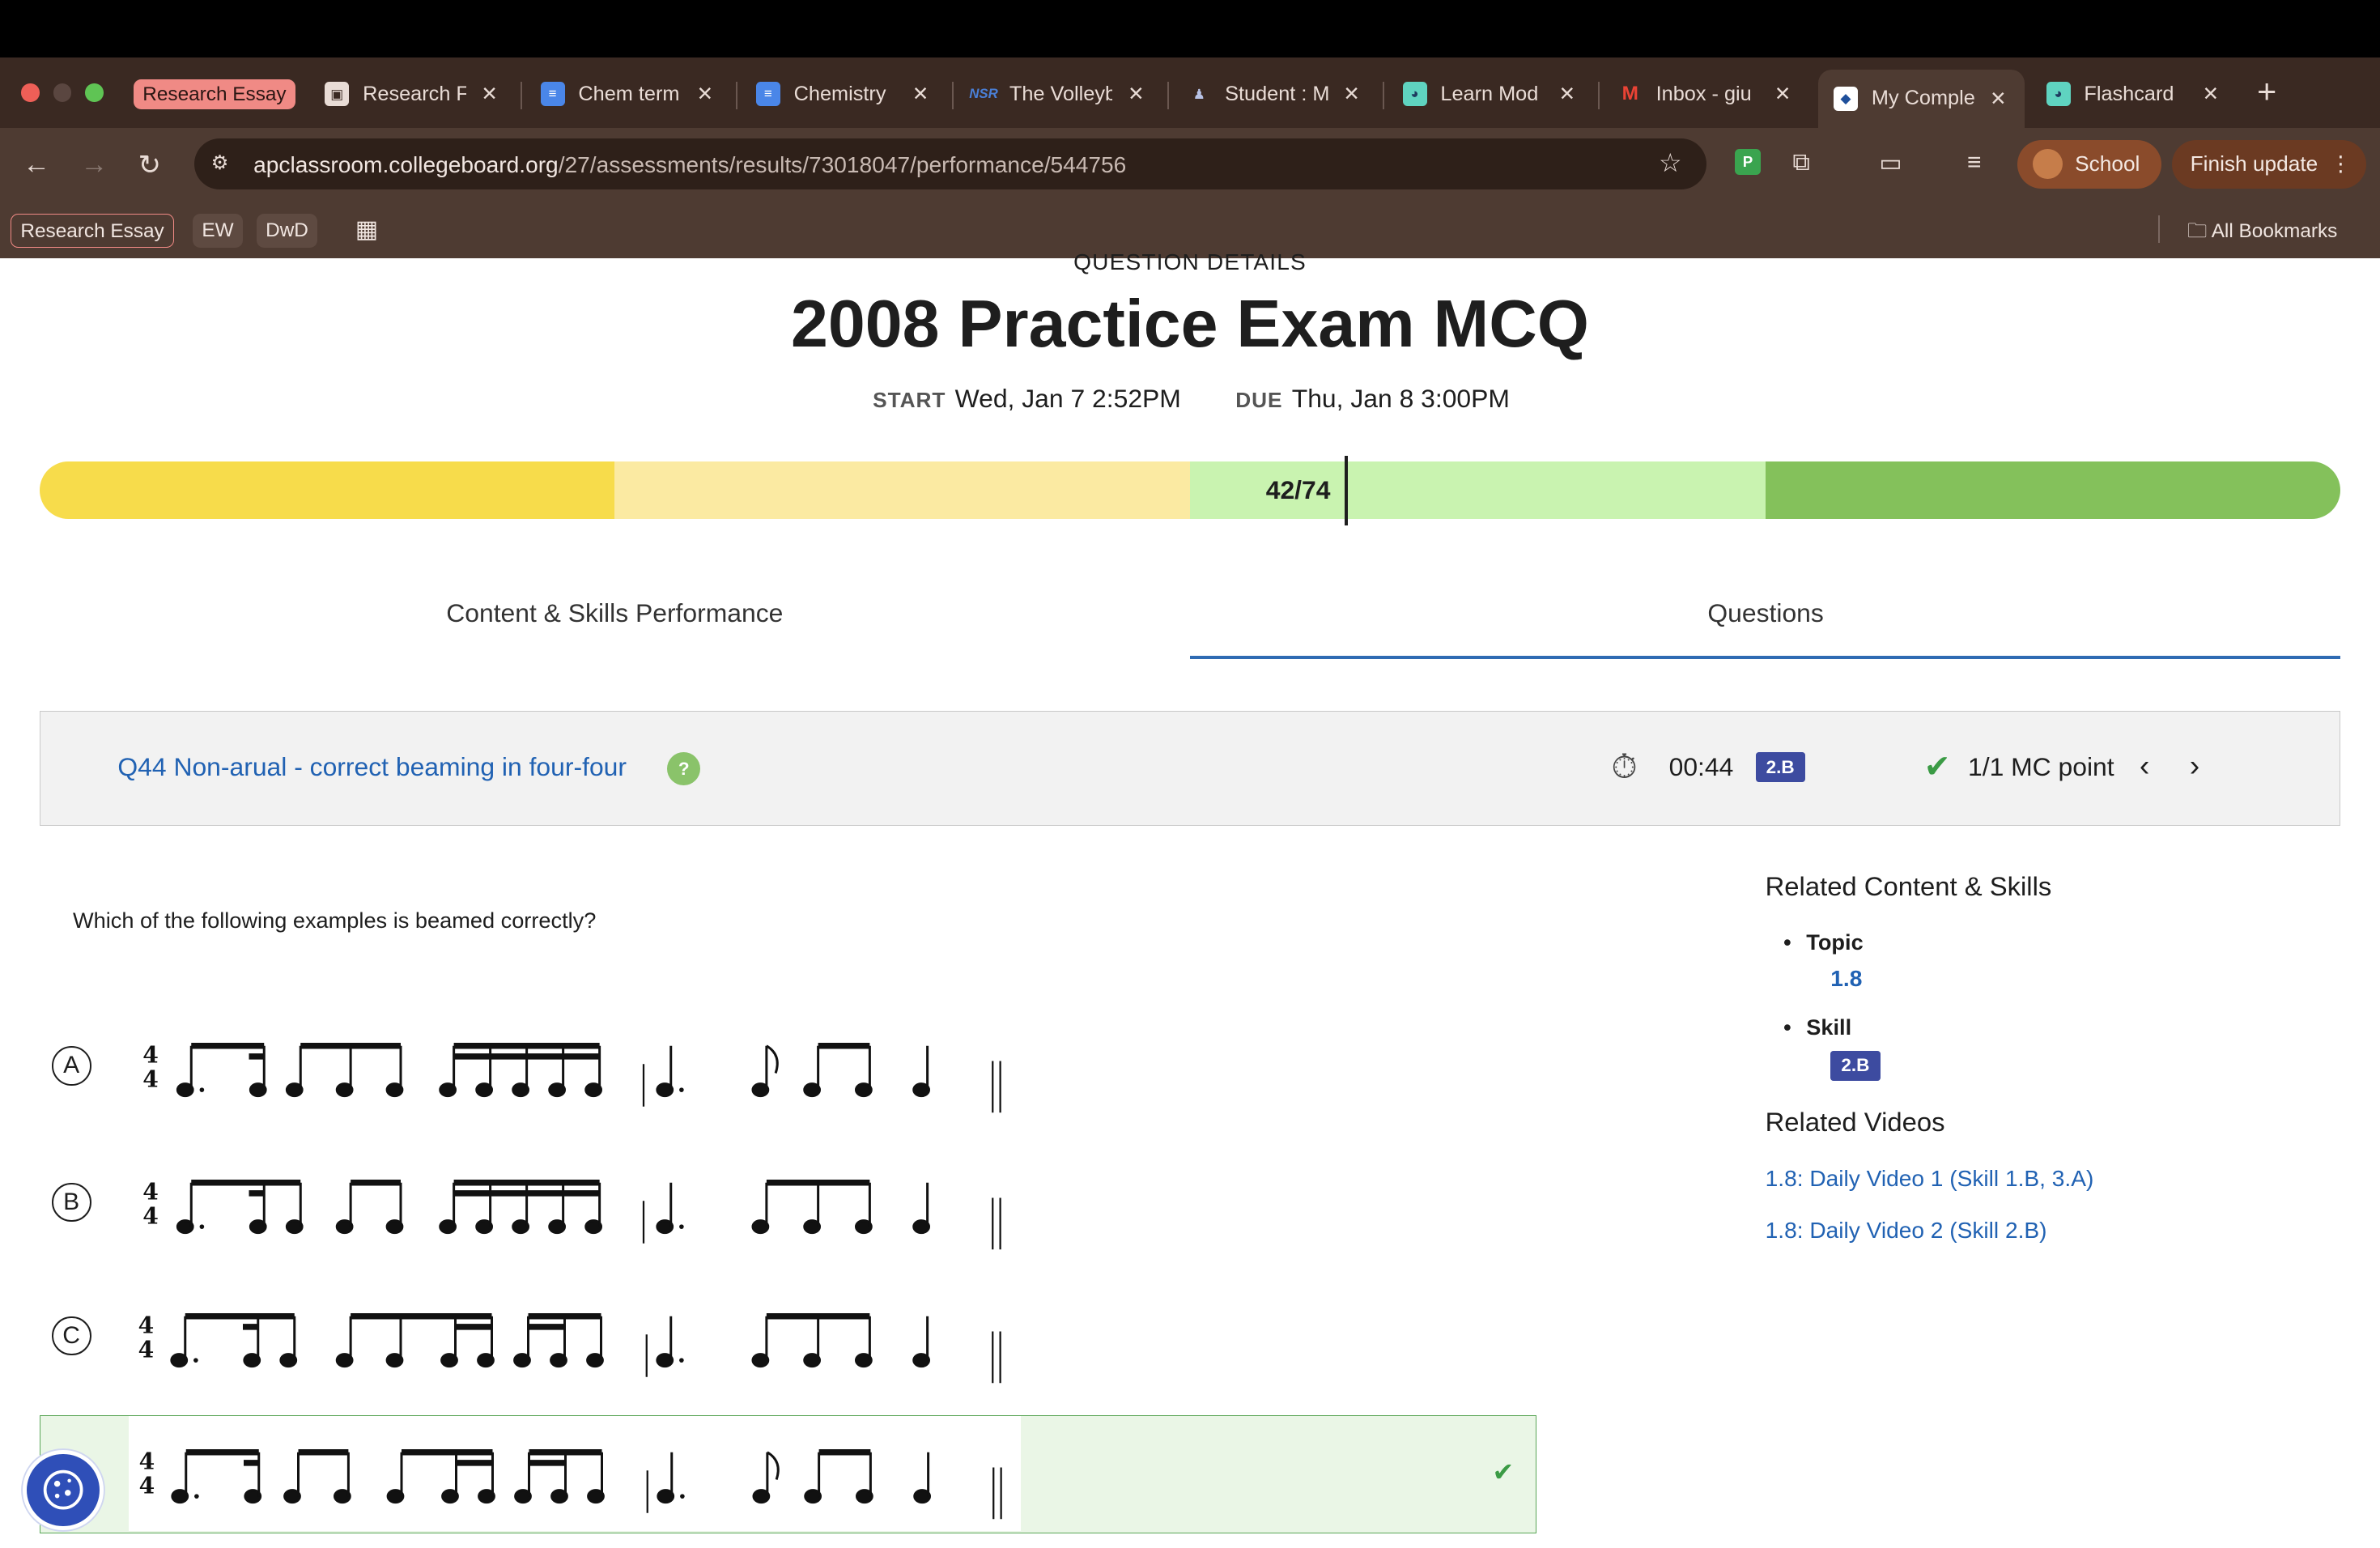 Image resolution: width=2380 pixels, height=1548 pixels. I want to click on browser-tab-active: ◆ My Comple ✕, so click(1921, 99).